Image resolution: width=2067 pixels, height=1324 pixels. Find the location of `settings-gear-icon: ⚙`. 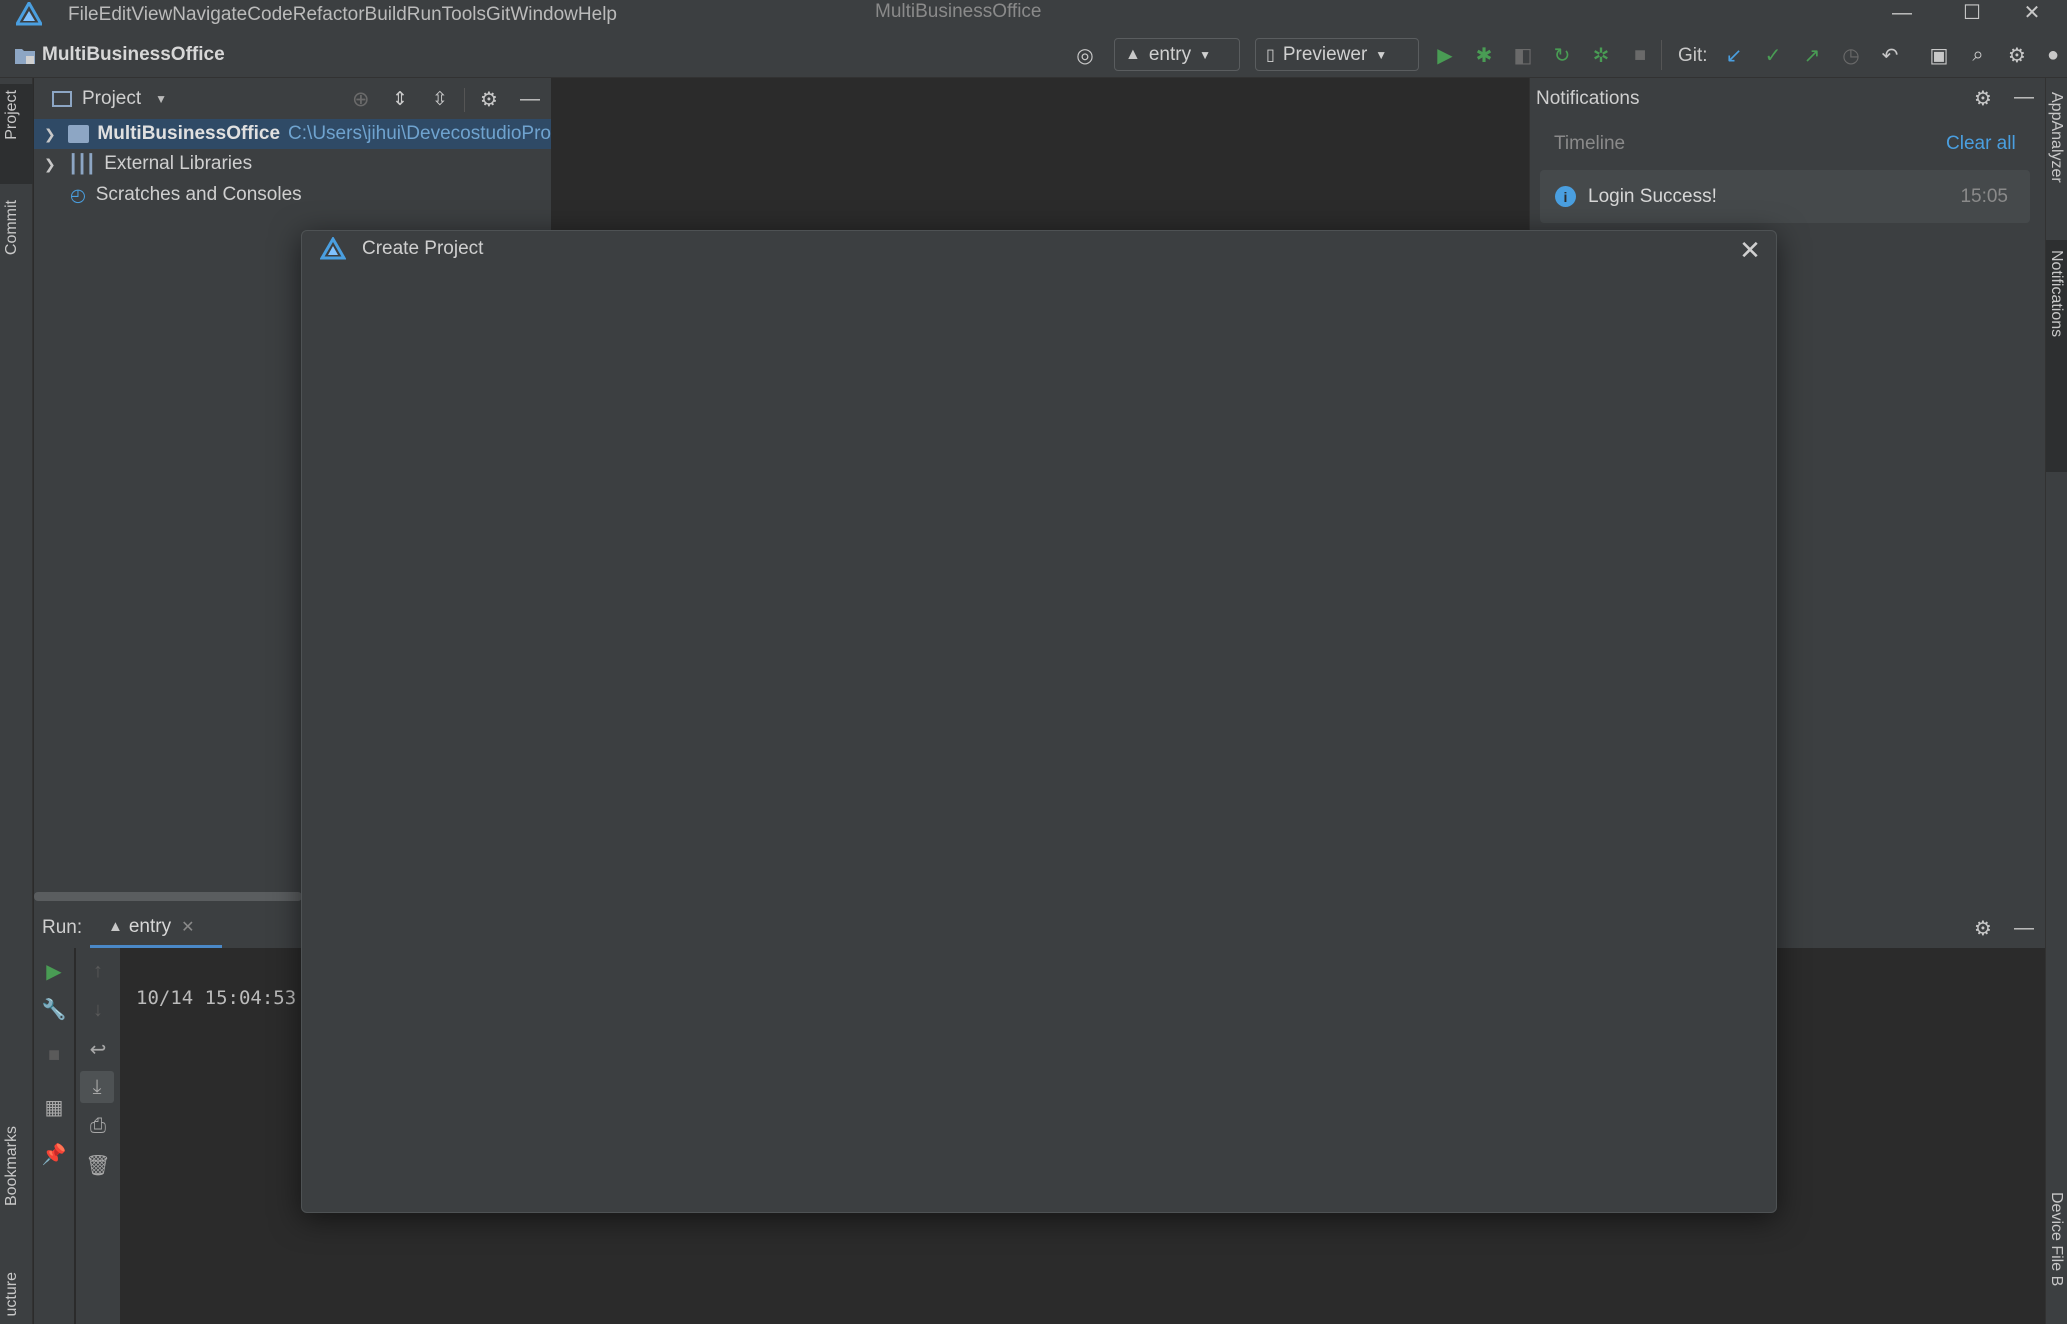

settings-gear-icon: ⚙ is located at coordinates (2017, 55).